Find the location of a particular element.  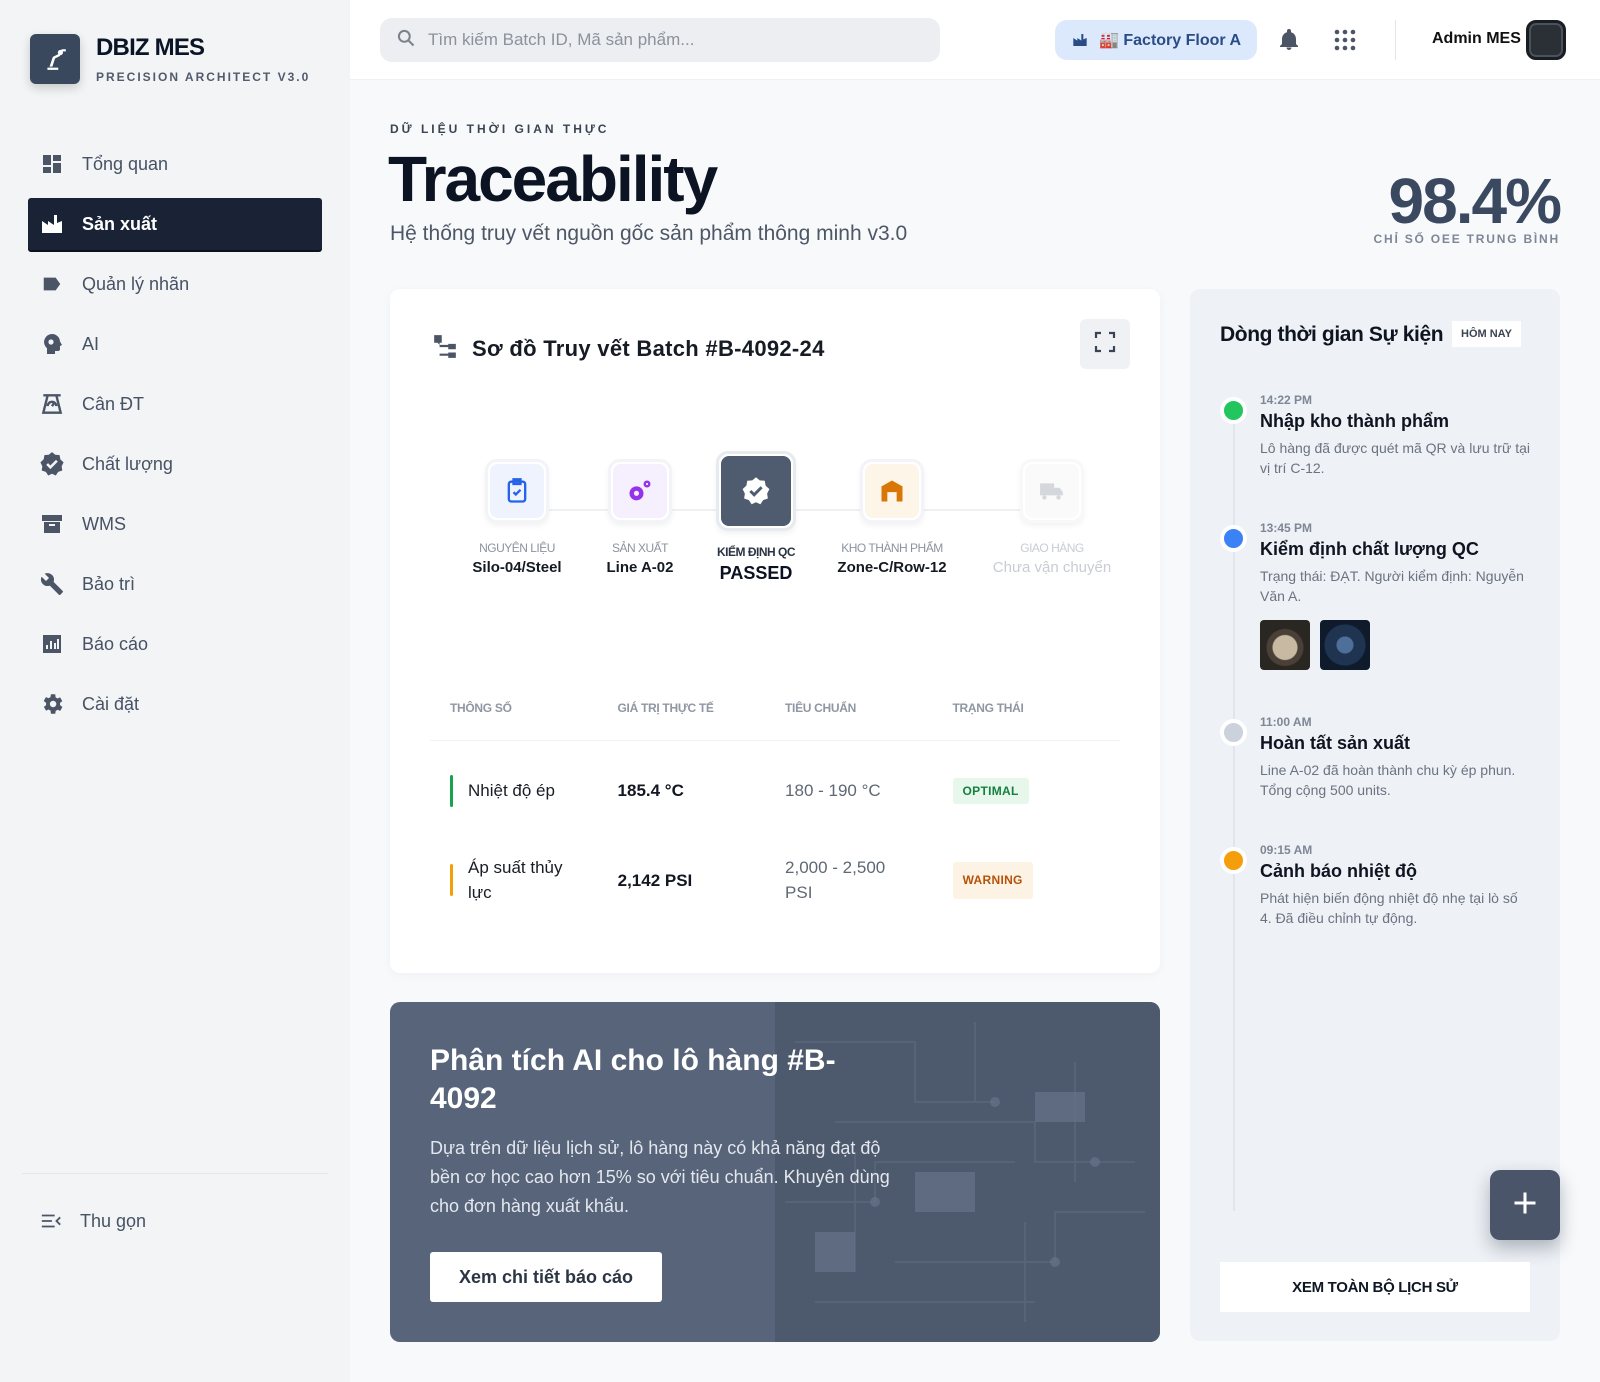

event-time: 14:22 PM is located at coordinates (1286, 400).